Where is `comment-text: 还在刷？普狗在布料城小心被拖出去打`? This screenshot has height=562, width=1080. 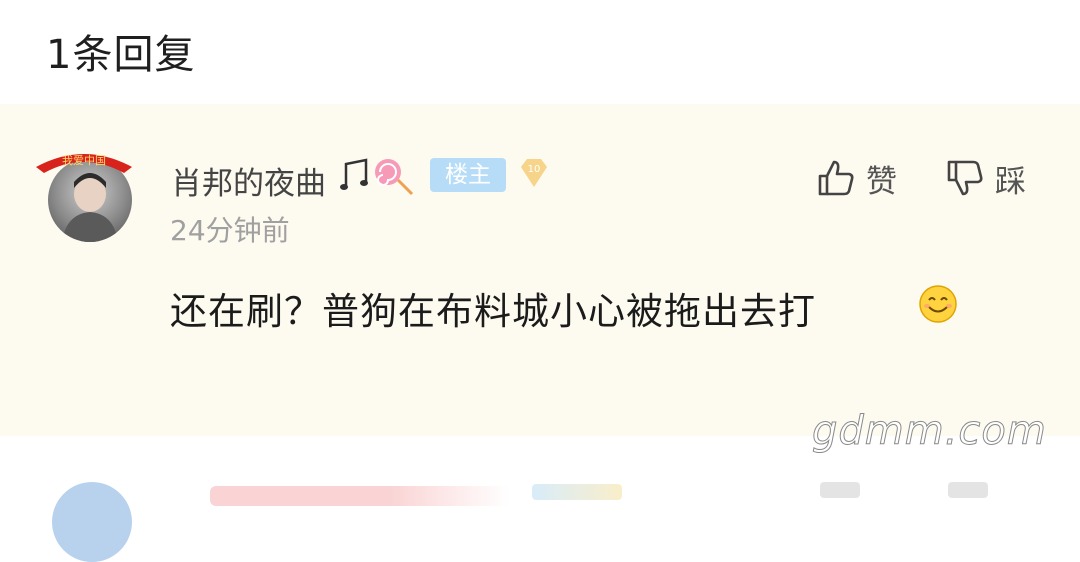 comment-text: 还在刷？普狗在布料城小心被拖出去打 is located at coordinates (493, 311).